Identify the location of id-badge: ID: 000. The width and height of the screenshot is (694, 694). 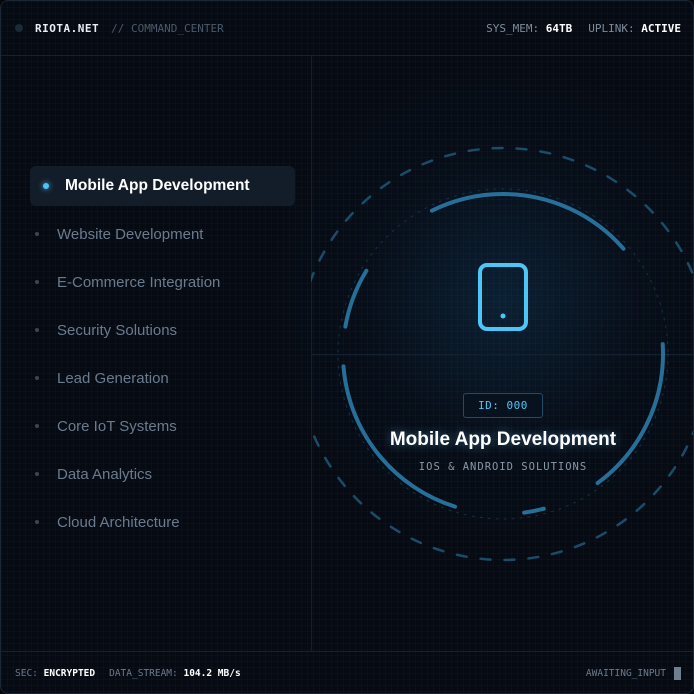
(503, 405).